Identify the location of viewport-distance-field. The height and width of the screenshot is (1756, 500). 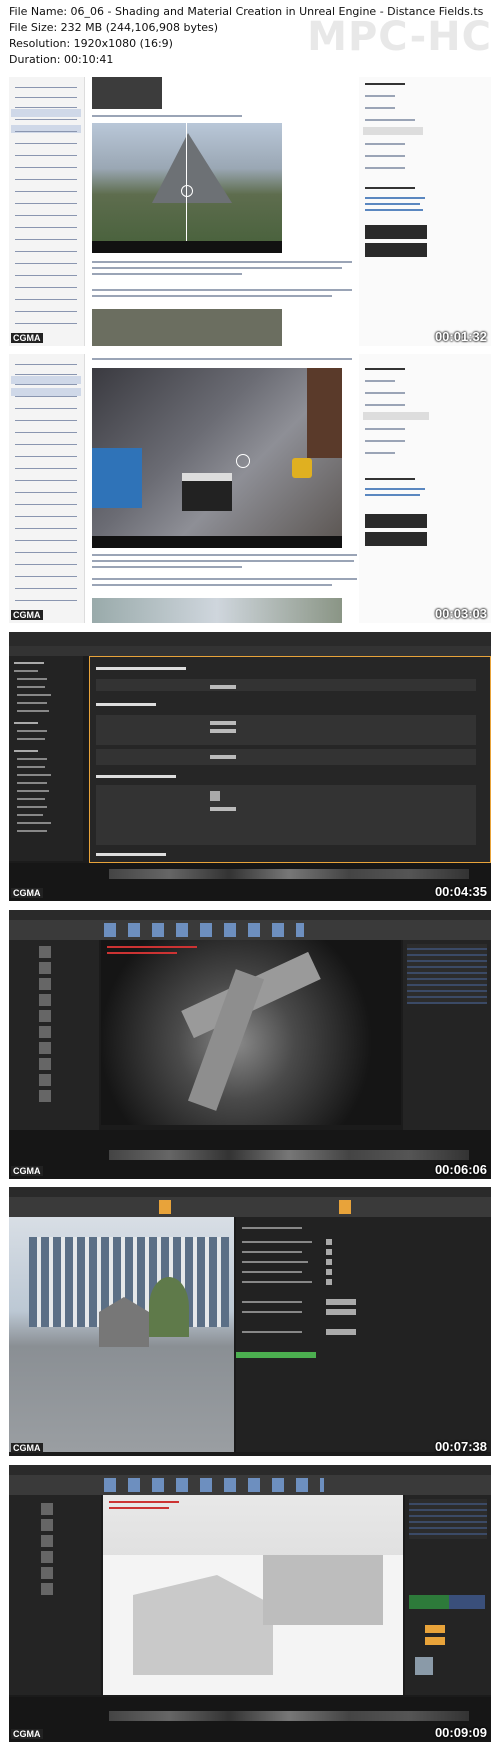
(251, 1032).